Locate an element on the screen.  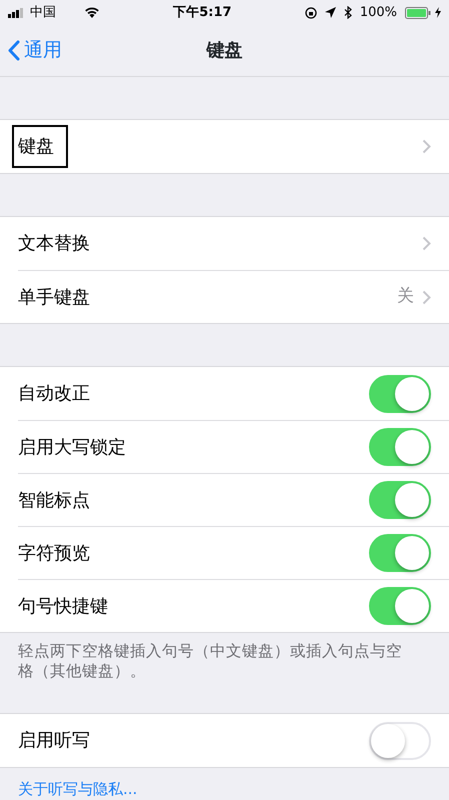
row-label: 启用听写 is located at coordinates (54, 741).